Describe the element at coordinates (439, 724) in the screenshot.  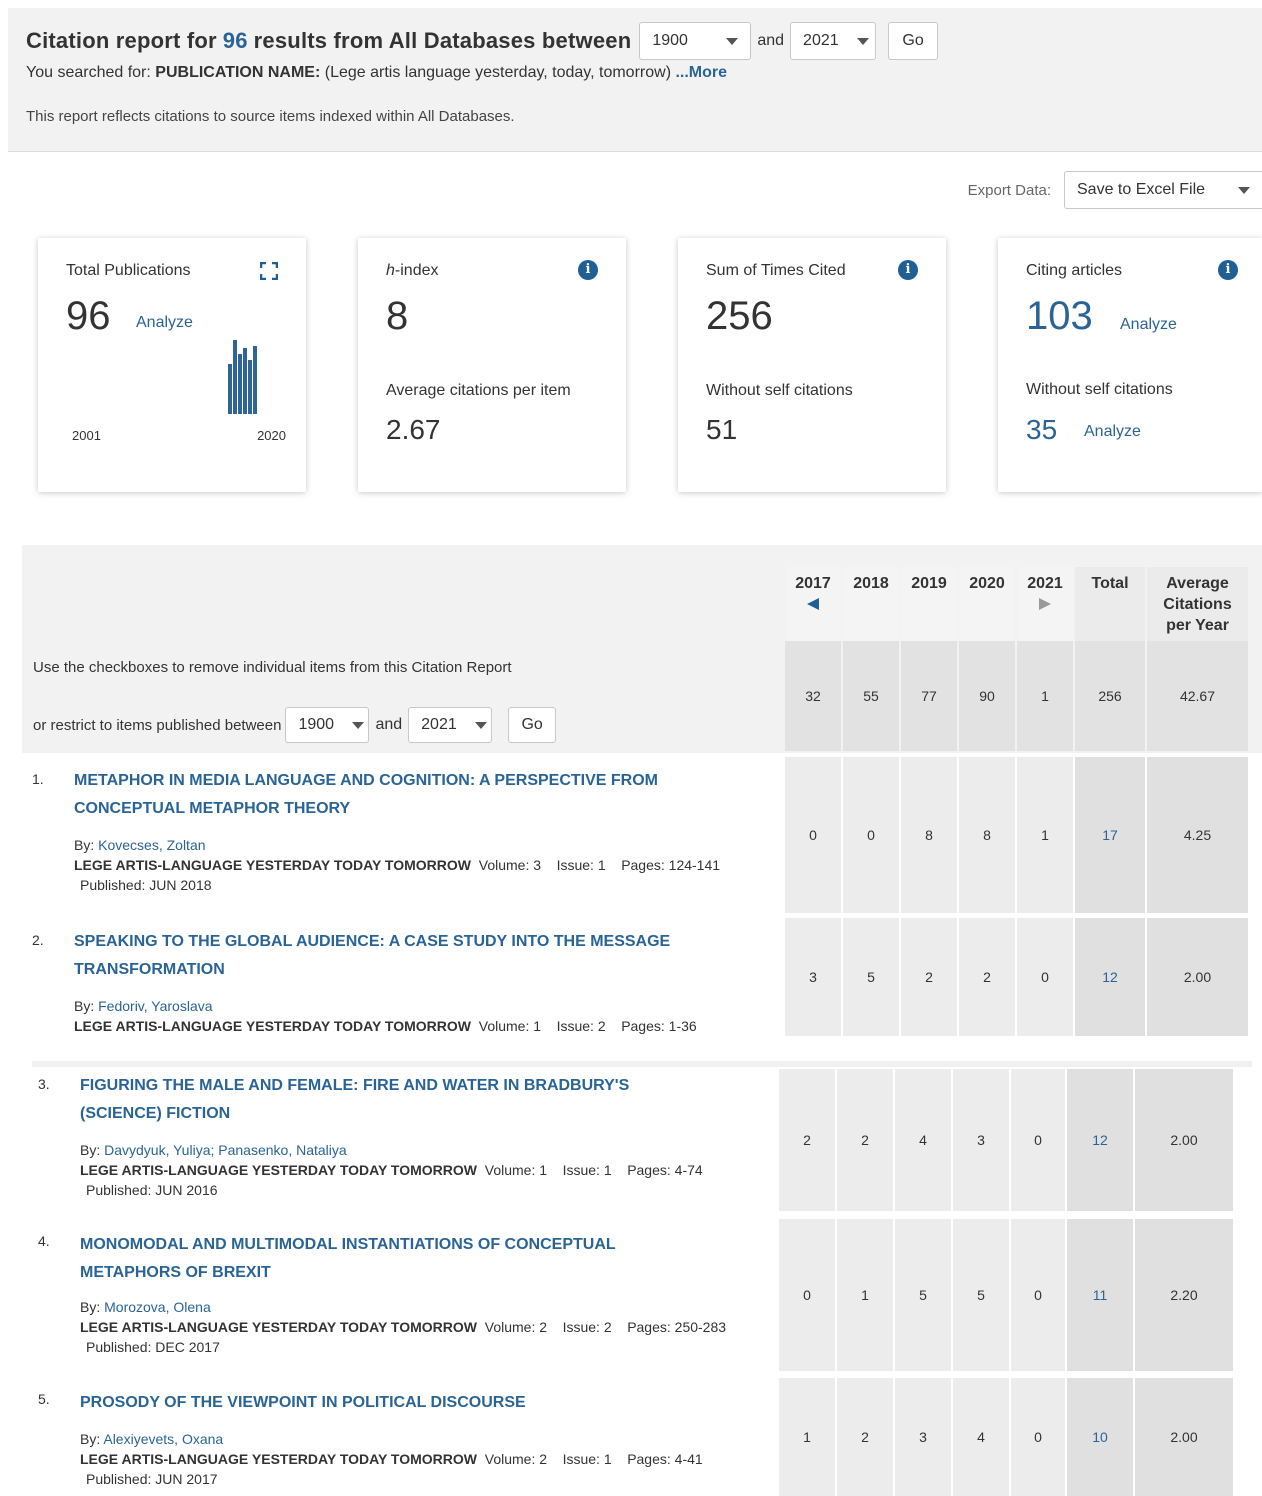
I see `restrict-year-to: 2021` at that location.